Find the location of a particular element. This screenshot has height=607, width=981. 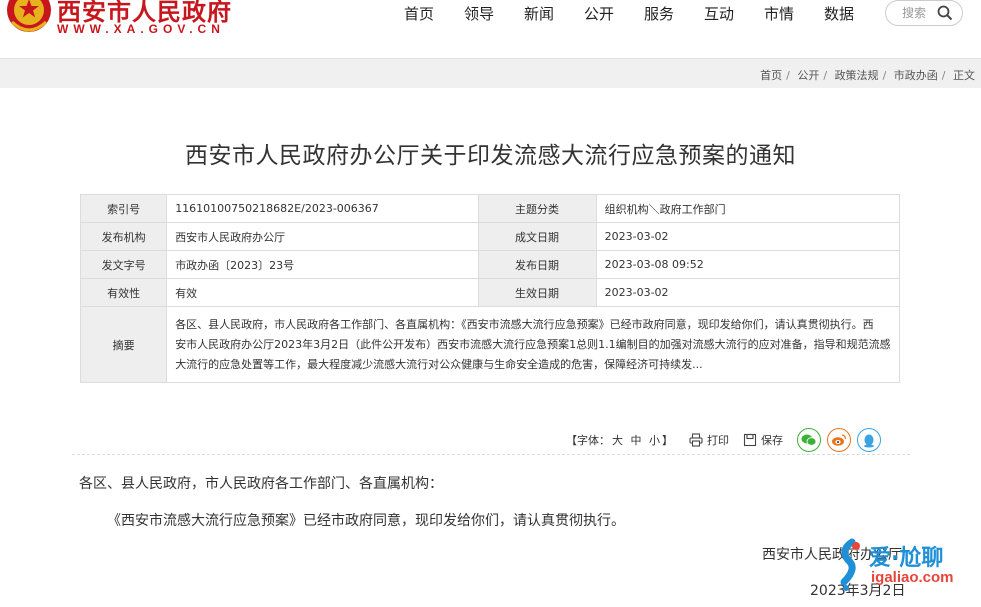

salutation-text: 各区、县人民政府，市人民政府各工作部门、各直属机构： is located at coordinates (261, 484).